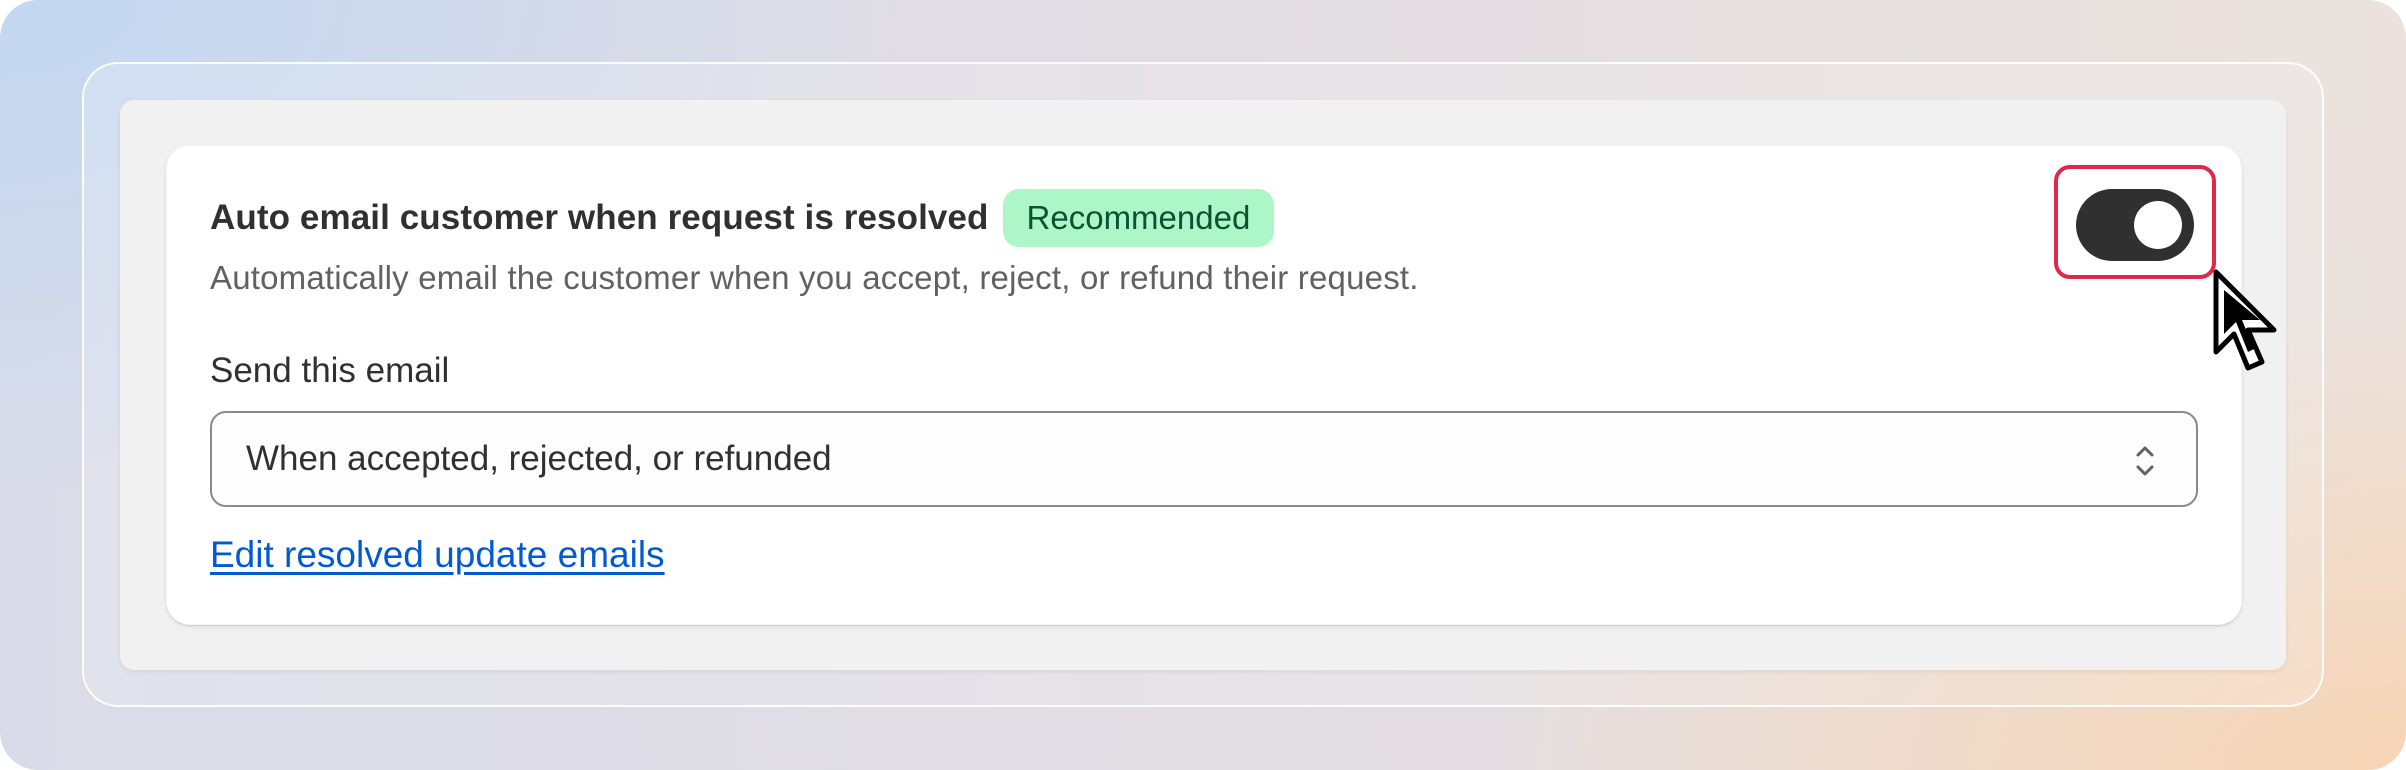 The image size is (2406, 770). I want to click on recommended-badge: Recommended, so click(1138, 218).